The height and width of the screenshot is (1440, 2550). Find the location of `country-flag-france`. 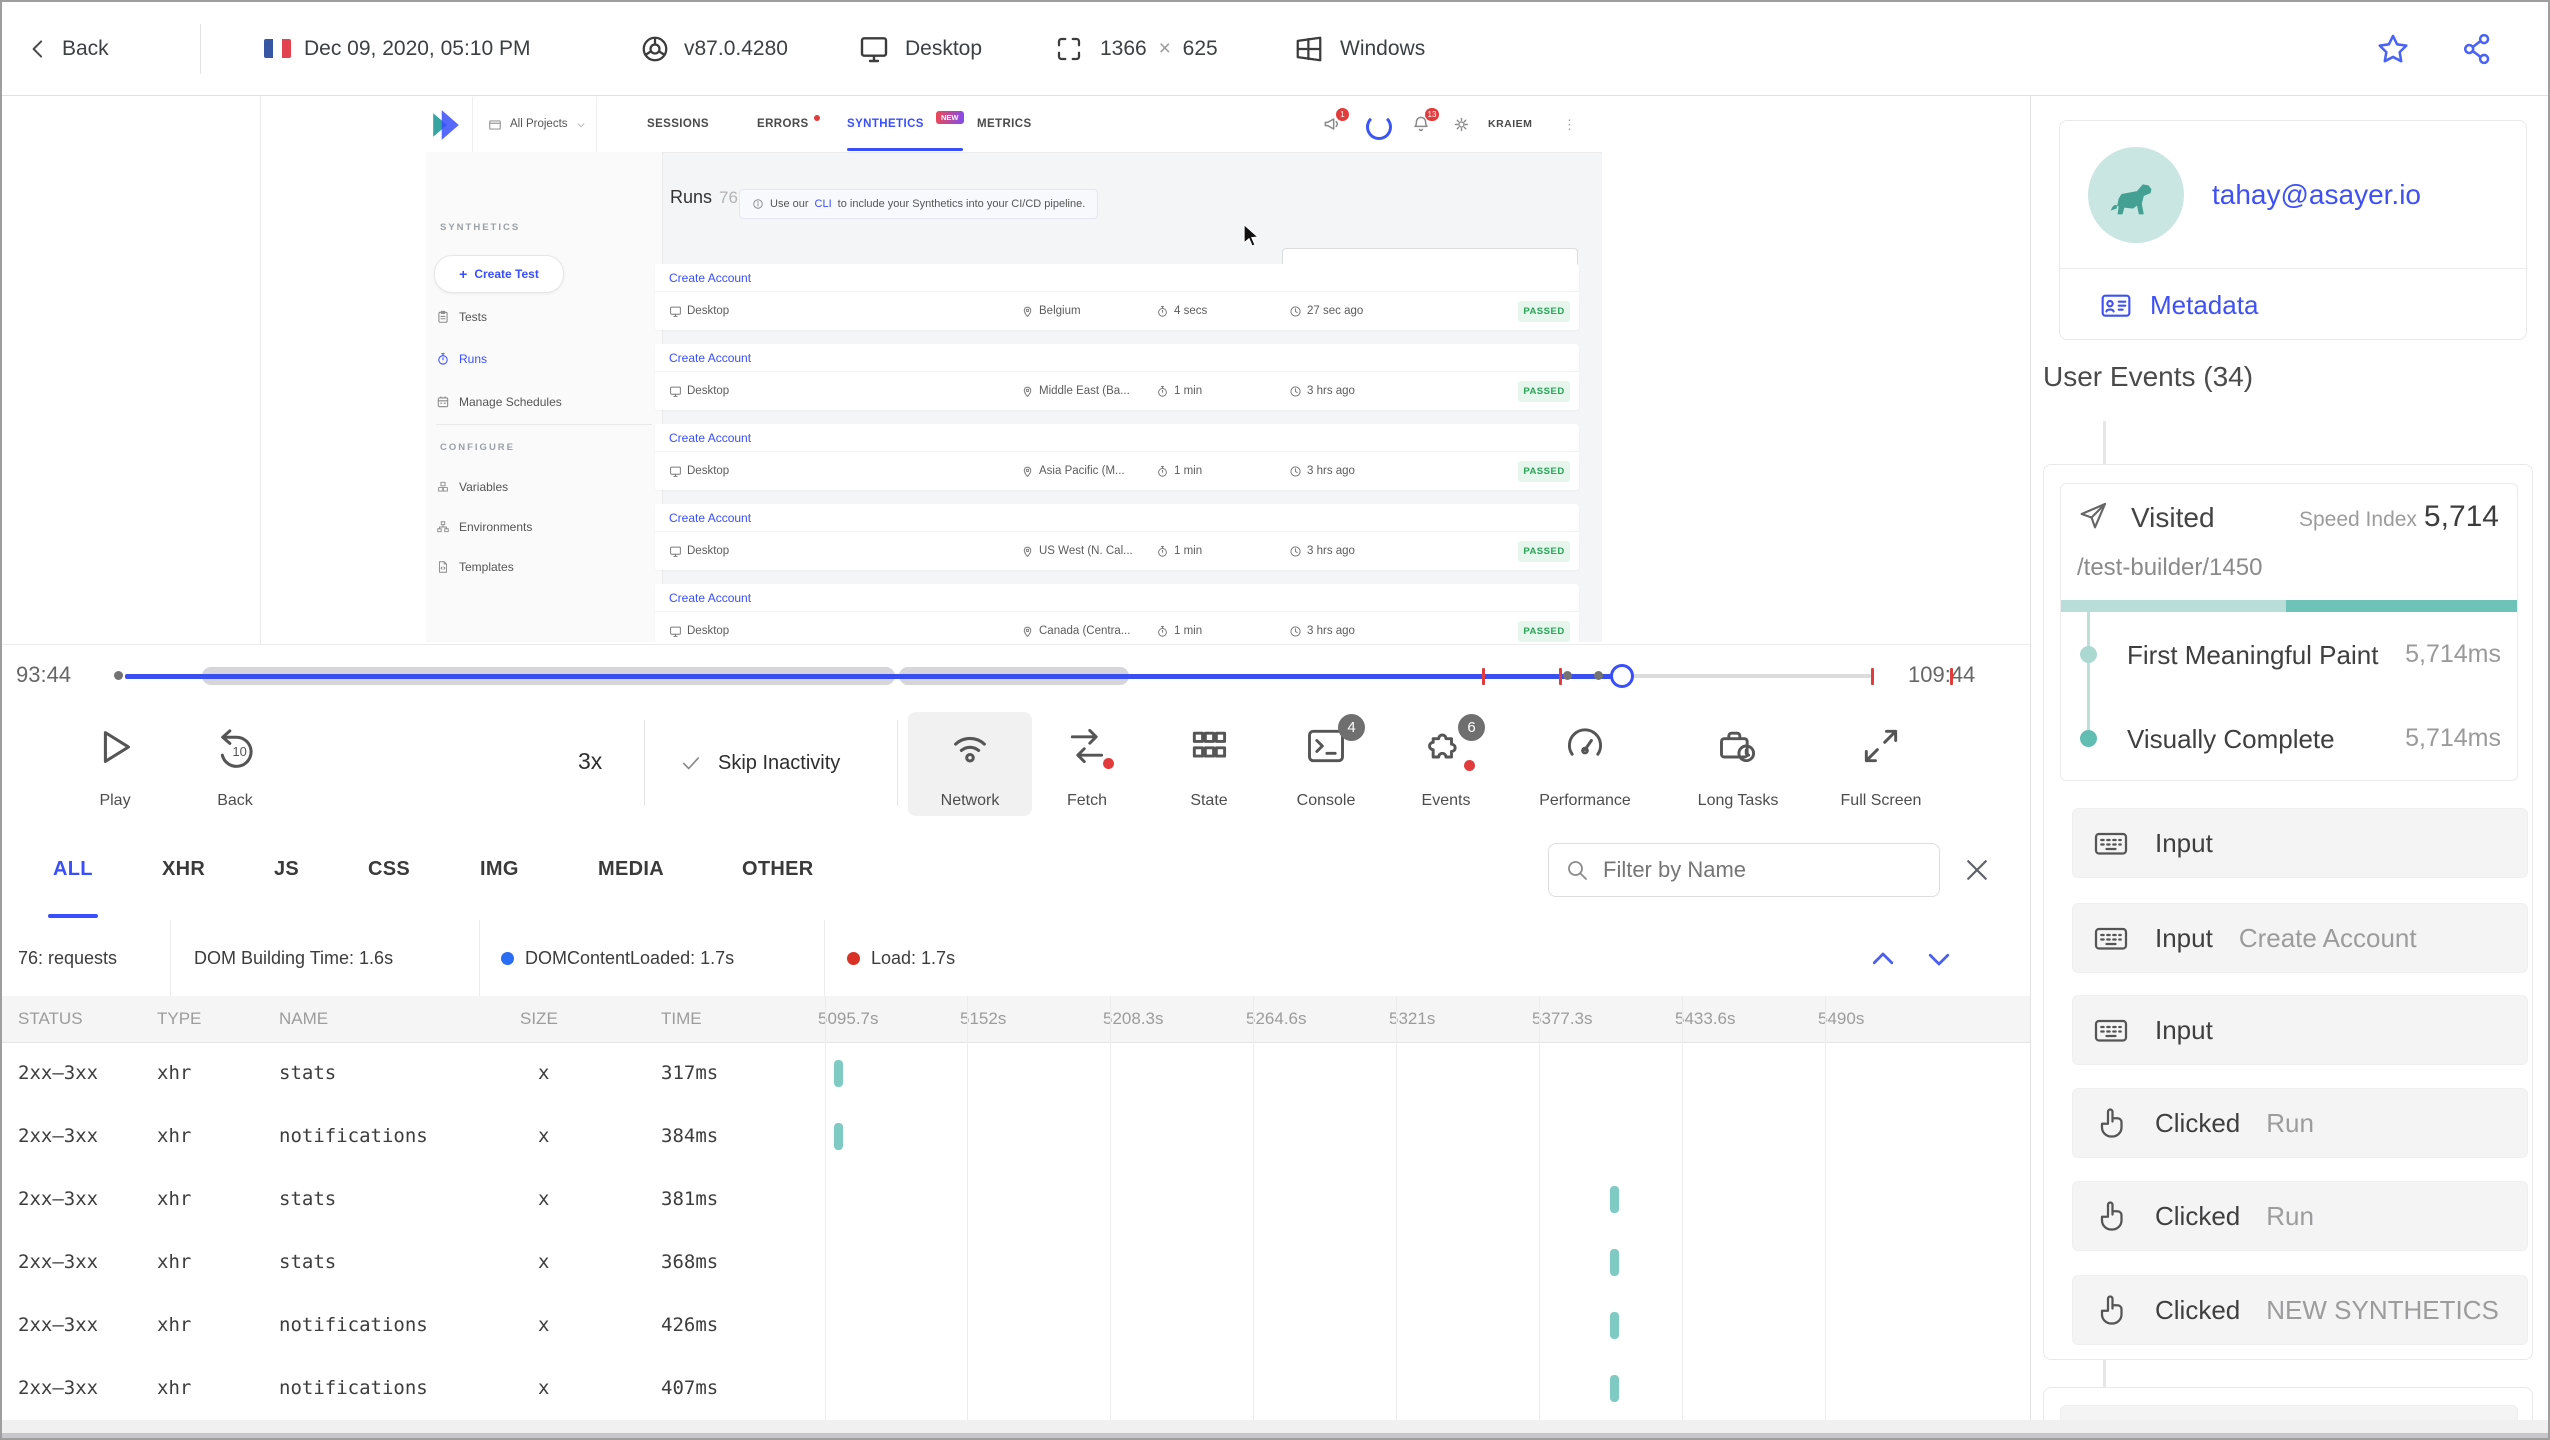

country-flag-france is located at coordinates (277, 48).